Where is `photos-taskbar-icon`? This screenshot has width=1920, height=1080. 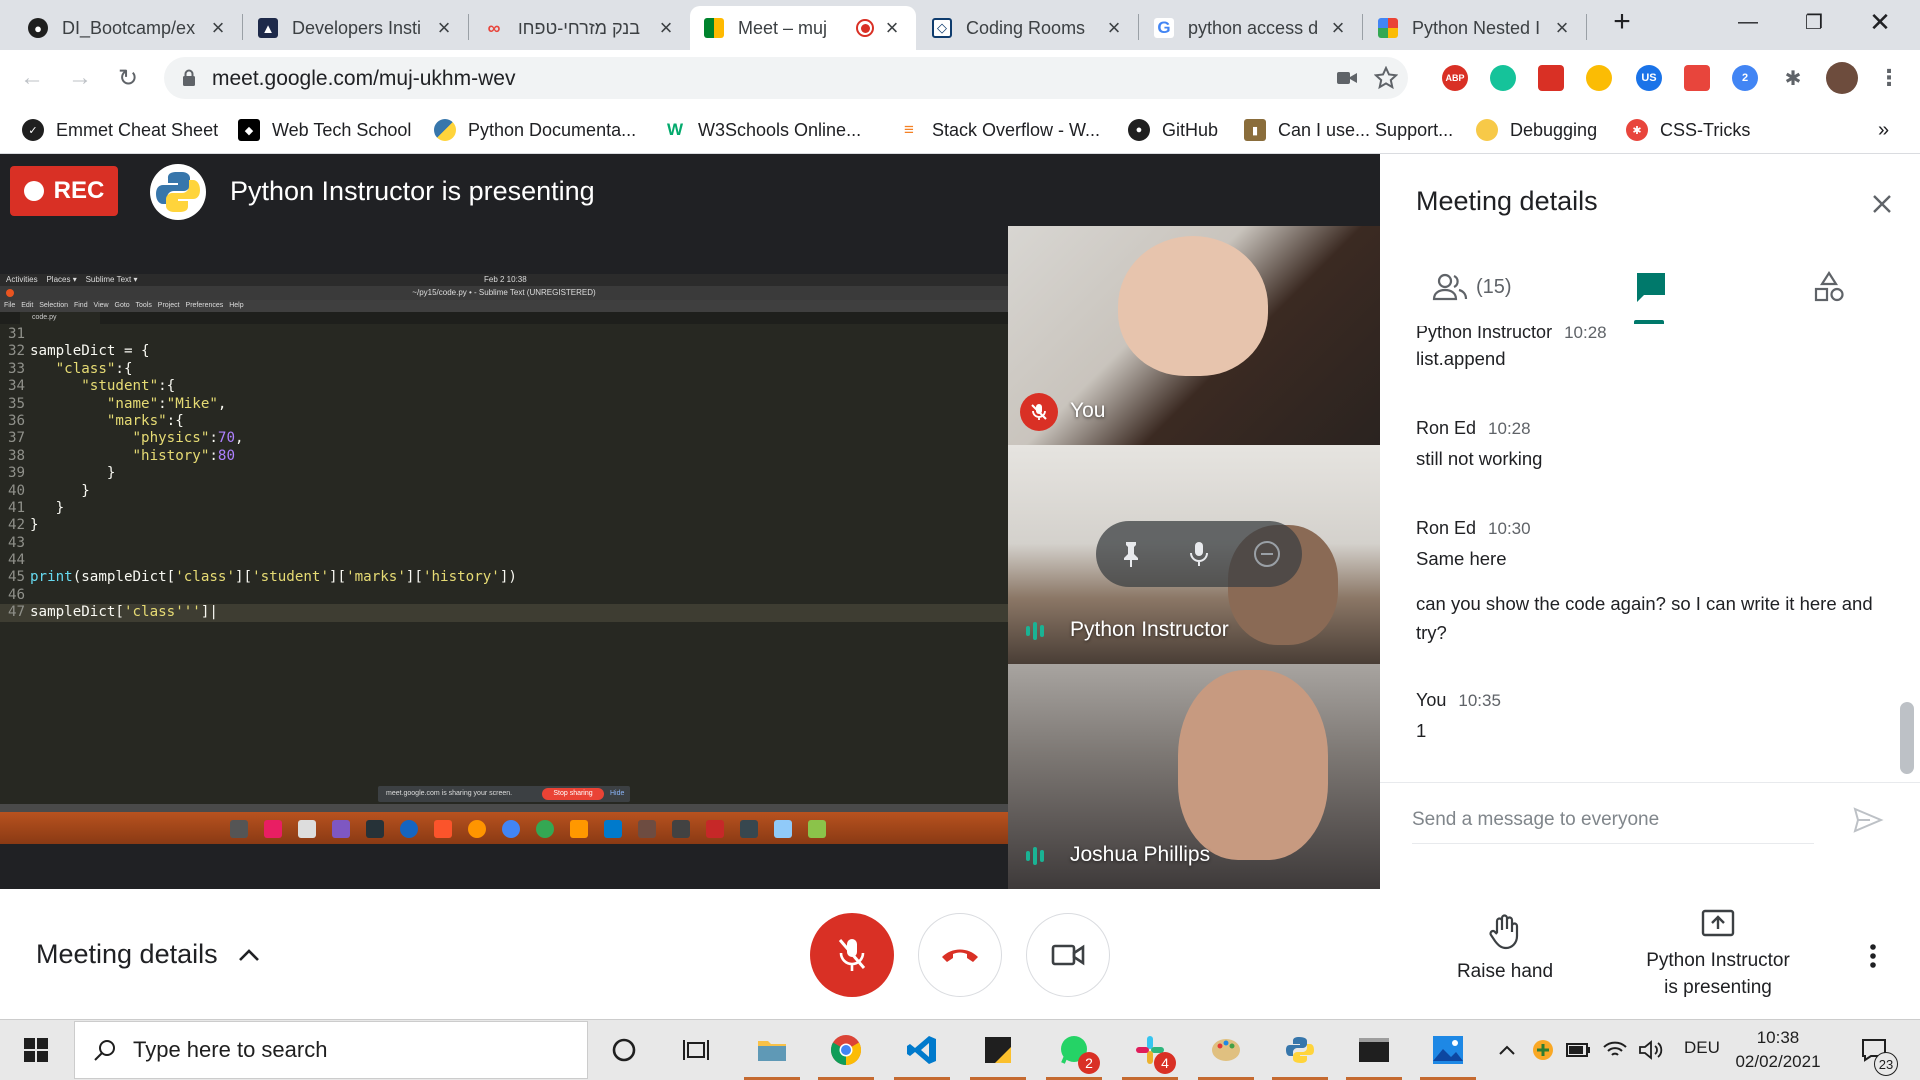 photos-taskbar-icon is located at coordinates (1448, 1055).